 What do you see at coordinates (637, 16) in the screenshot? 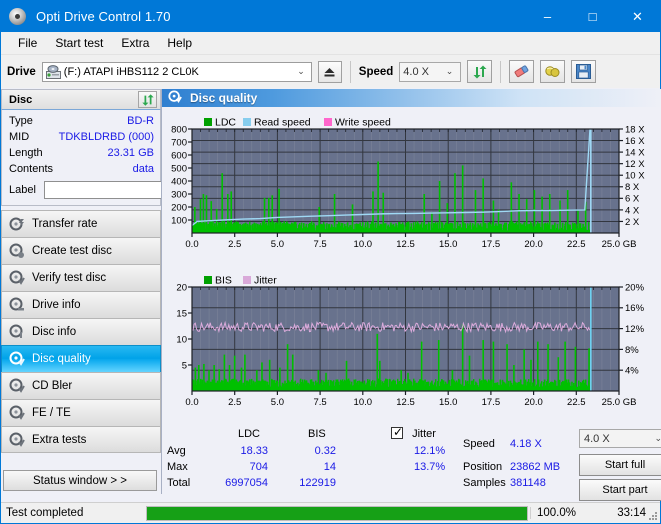
I see `close-button: ✕` at bounding box center [637, 16].